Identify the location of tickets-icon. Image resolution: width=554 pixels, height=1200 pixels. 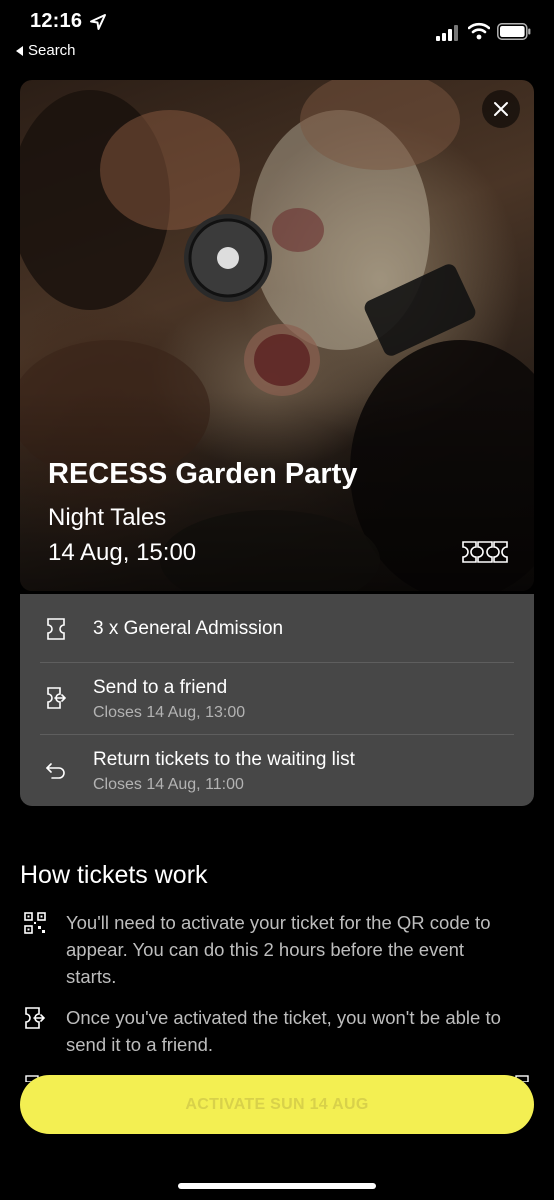
(485, 552).